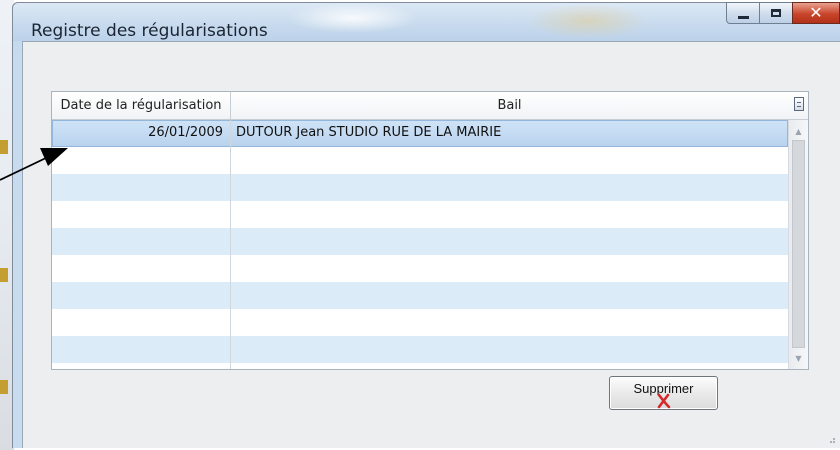 The width and height of the screenshot is (840, 450). I want to click on close-button: ✕, so click(816, 13).